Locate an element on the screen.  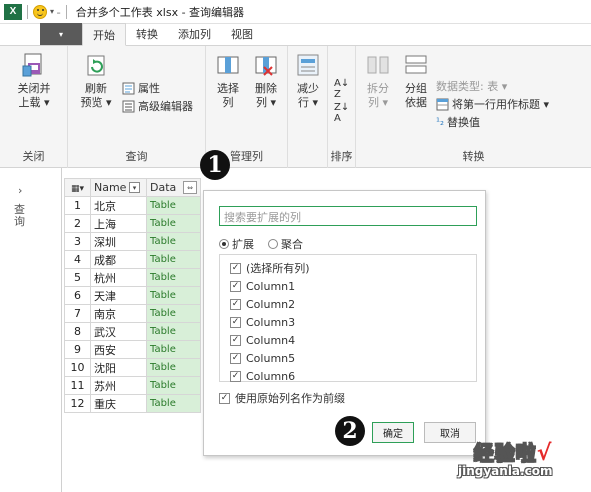
table-row: 3 深圳 Table is located at coordinates (132, 241).